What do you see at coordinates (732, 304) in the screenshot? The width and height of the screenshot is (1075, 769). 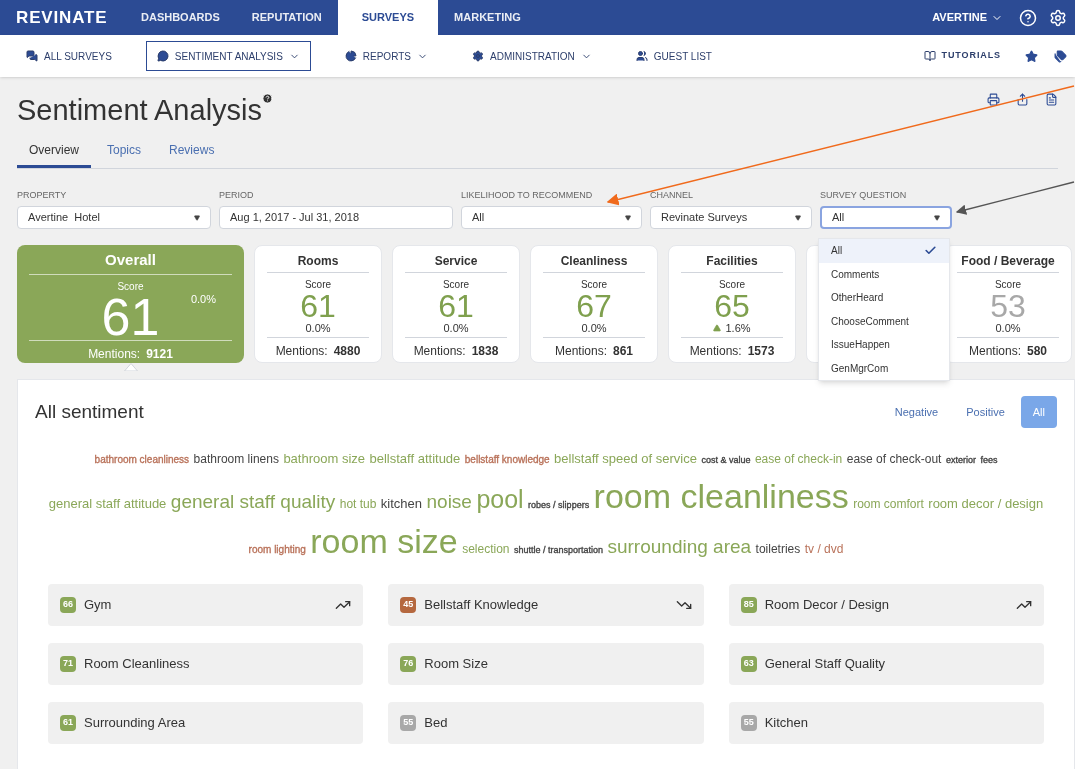 I see `score-card: Facilities Score 65 1.6% Mentions: 1573` at bounding box center [732, 304].